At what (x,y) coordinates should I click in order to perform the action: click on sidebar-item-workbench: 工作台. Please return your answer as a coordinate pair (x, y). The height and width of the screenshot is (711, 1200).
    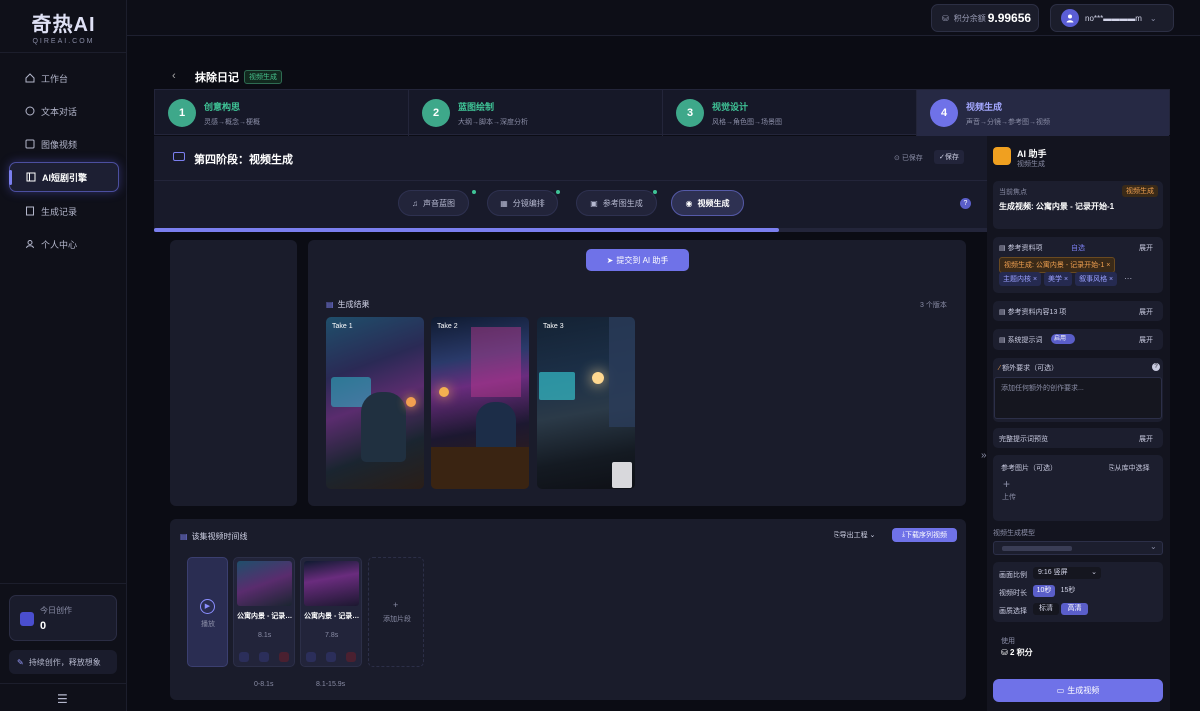
    Looking at the image, I should click on (64, 78).